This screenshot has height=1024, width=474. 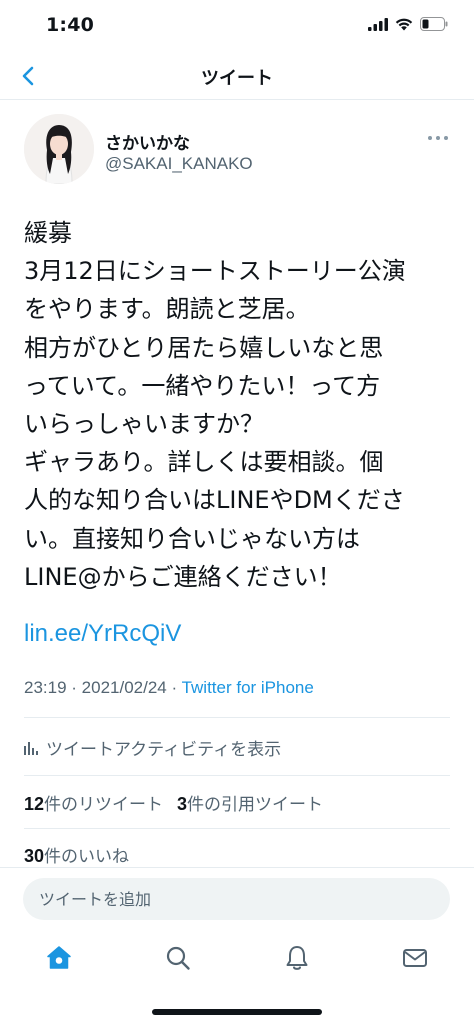 What do you see at coordinates (237, 1012) in the screenshot?
I see `home-indicator` at bounding box center [237, 1012].